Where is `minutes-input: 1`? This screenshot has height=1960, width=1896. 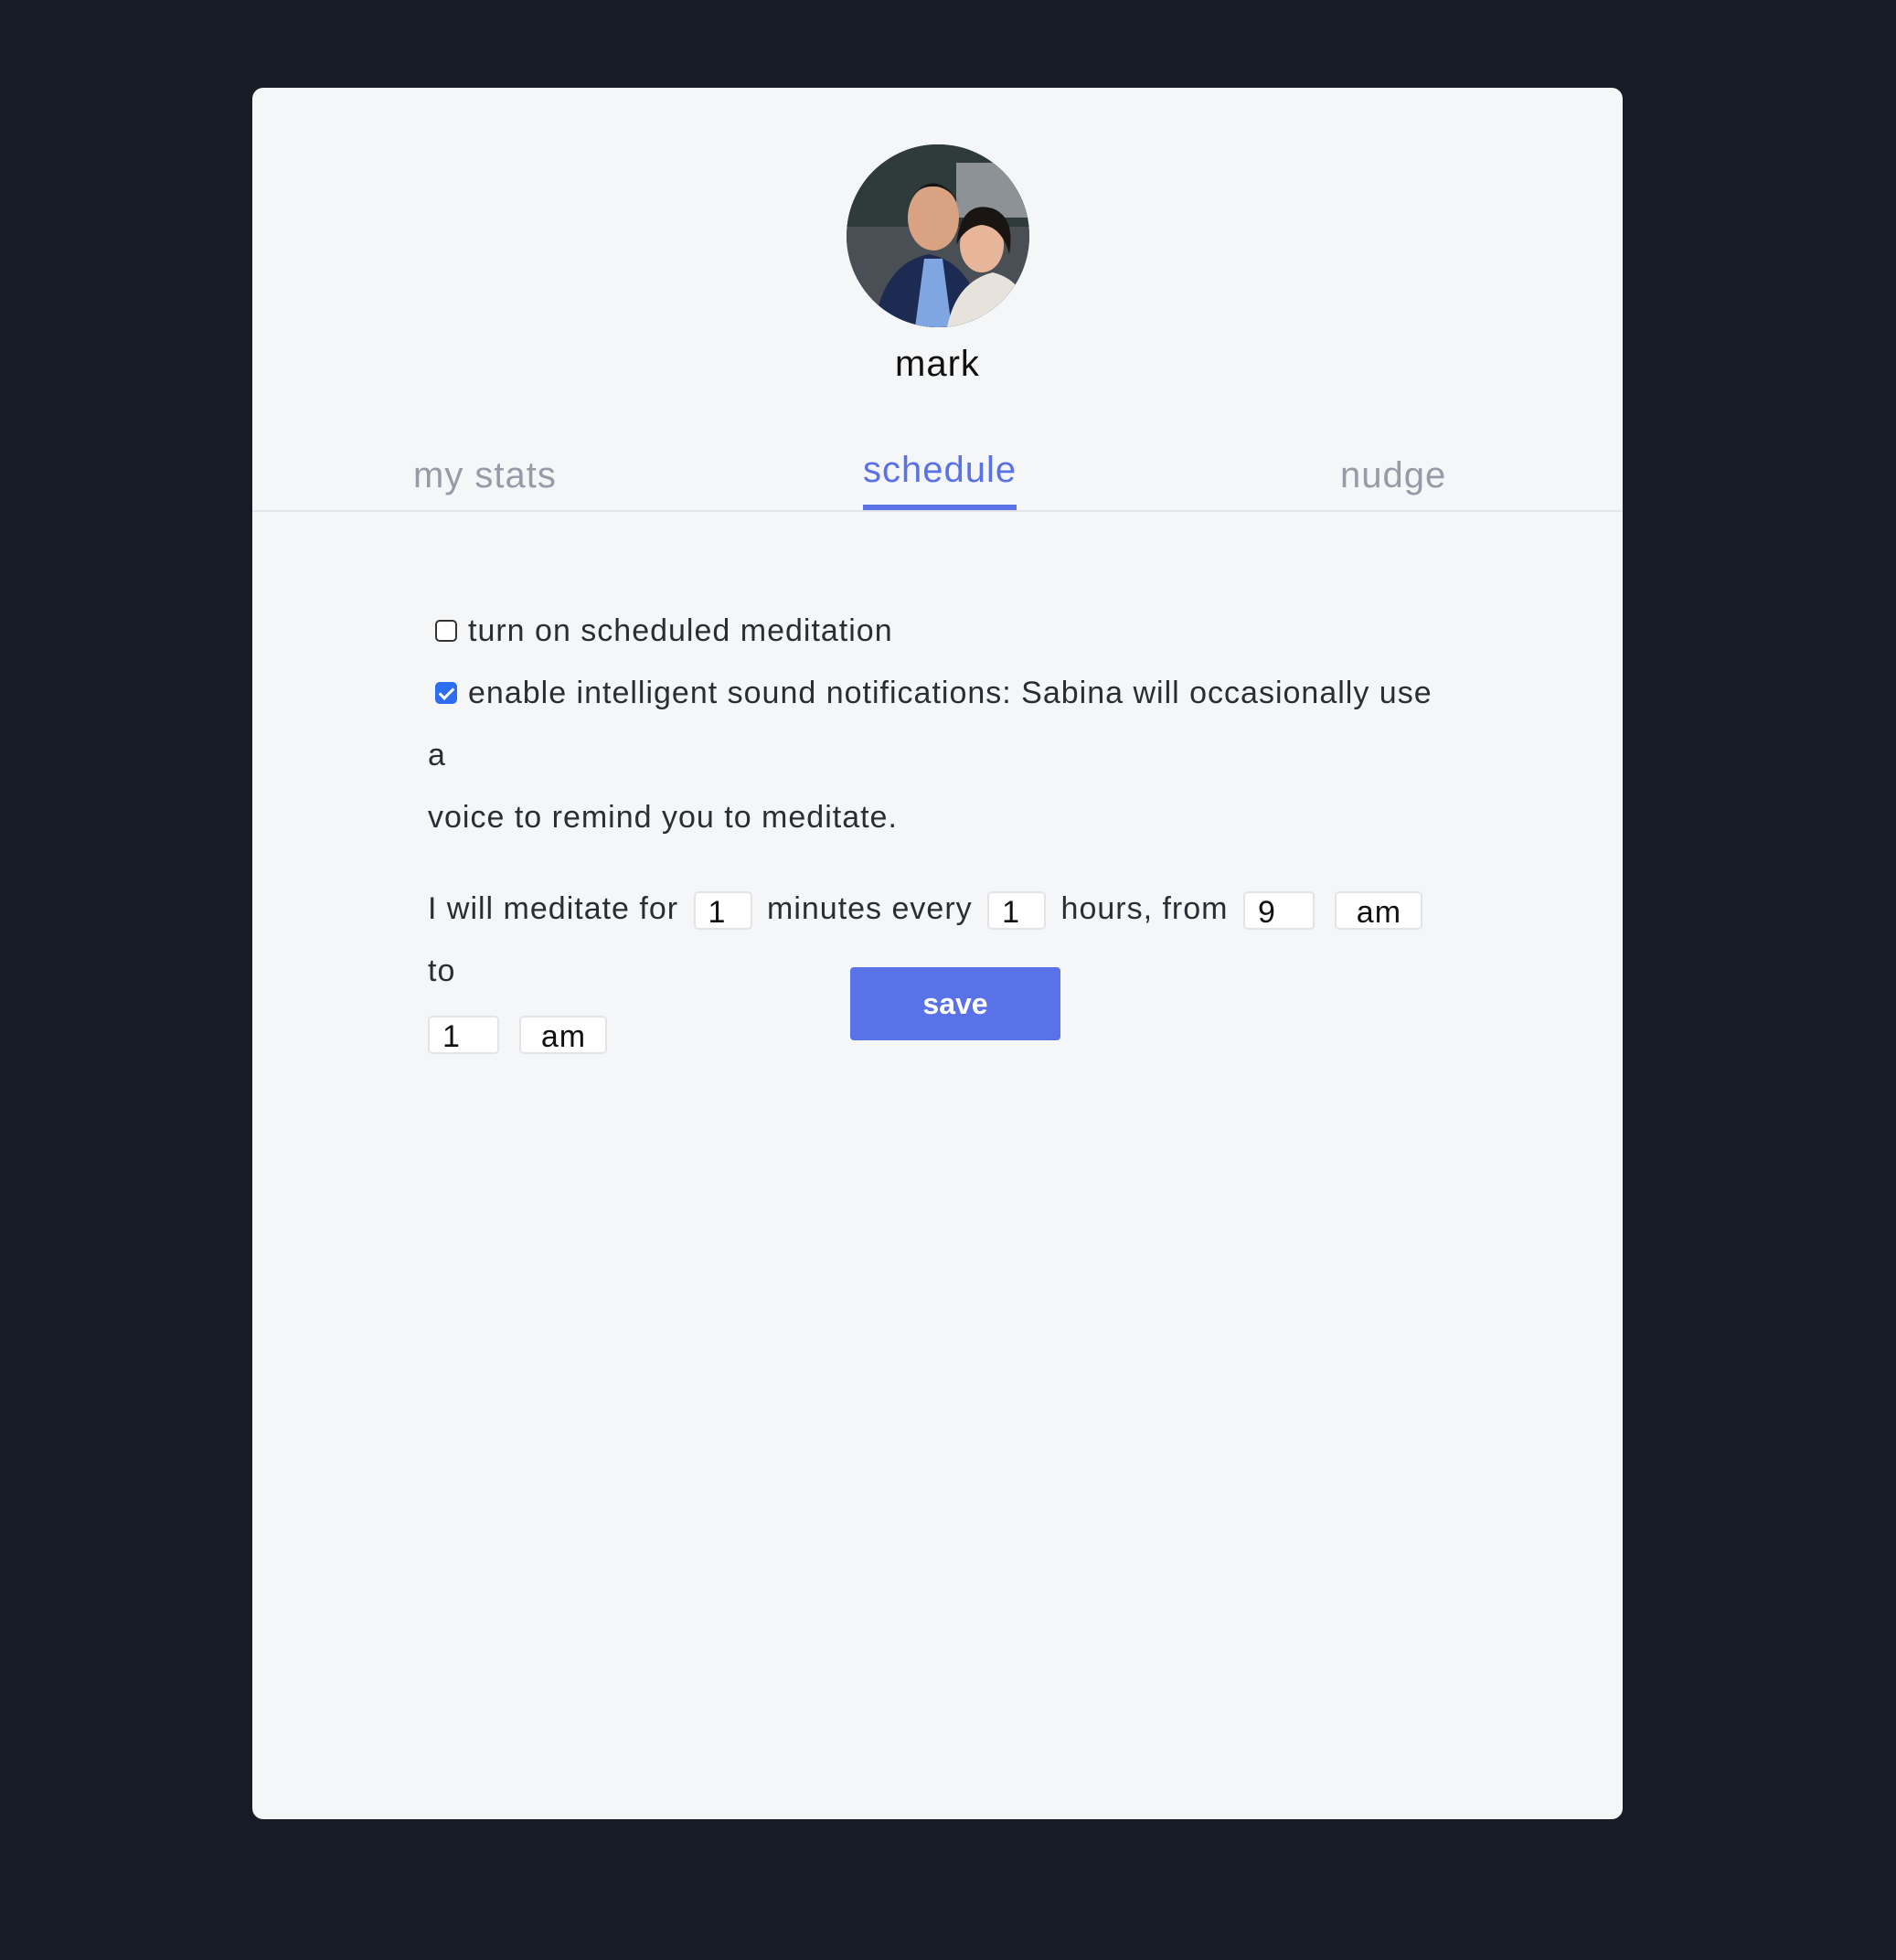
minutes-input: 1 is located at coordinates (722, 911).